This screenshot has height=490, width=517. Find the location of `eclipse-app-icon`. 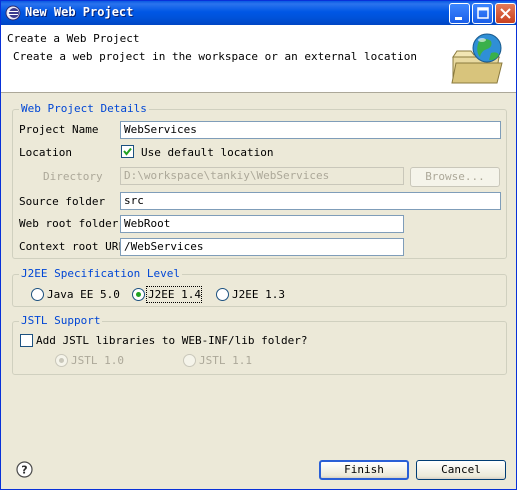

eclipse-app-icon is located at coordinates (13, 13).